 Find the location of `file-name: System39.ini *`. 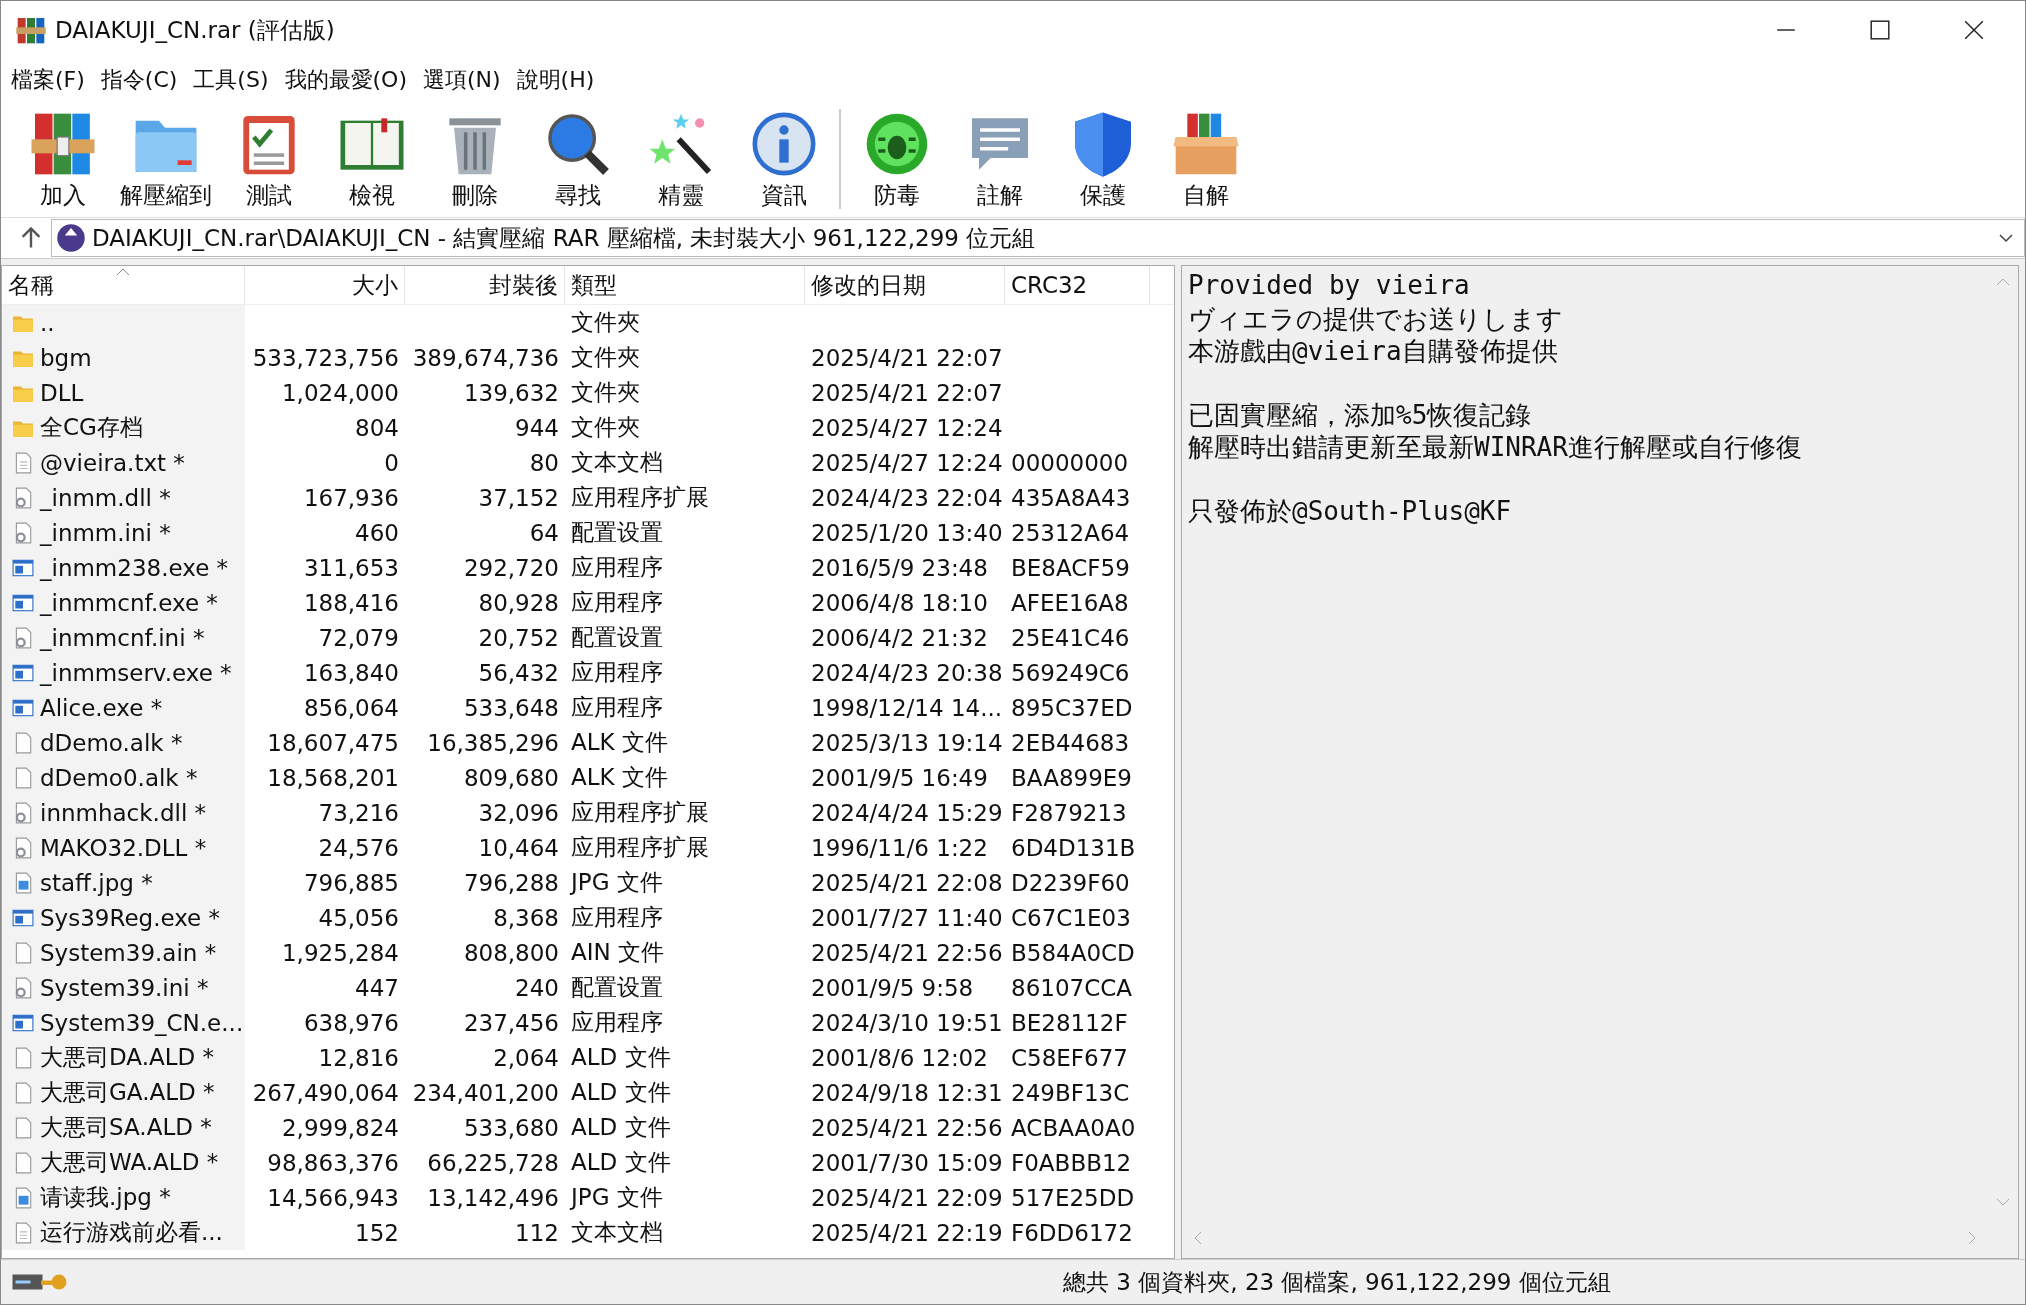

file-name: System39.ini * is located at coordinates (123, 987).